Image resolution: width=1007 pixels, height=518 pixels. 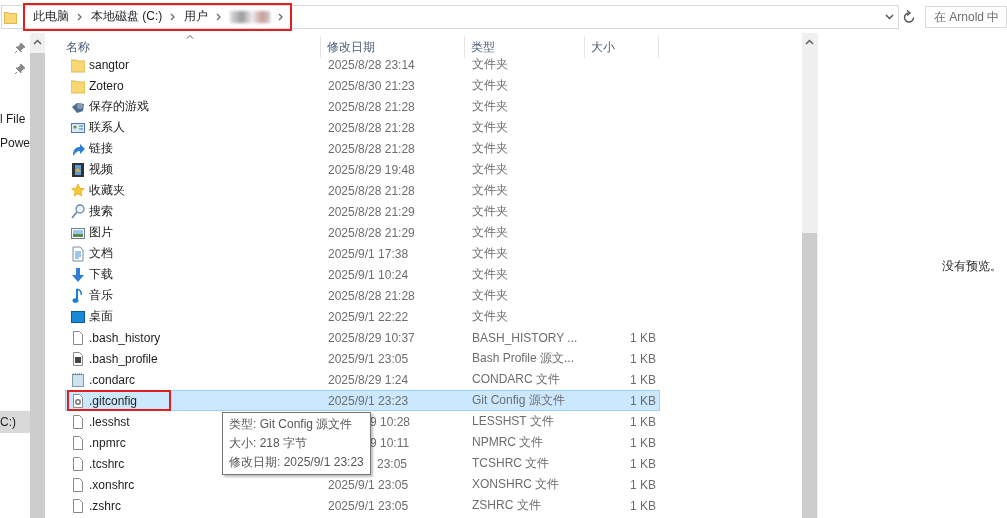 I want to click on gear-file-icon, so click(x=78, y=400).